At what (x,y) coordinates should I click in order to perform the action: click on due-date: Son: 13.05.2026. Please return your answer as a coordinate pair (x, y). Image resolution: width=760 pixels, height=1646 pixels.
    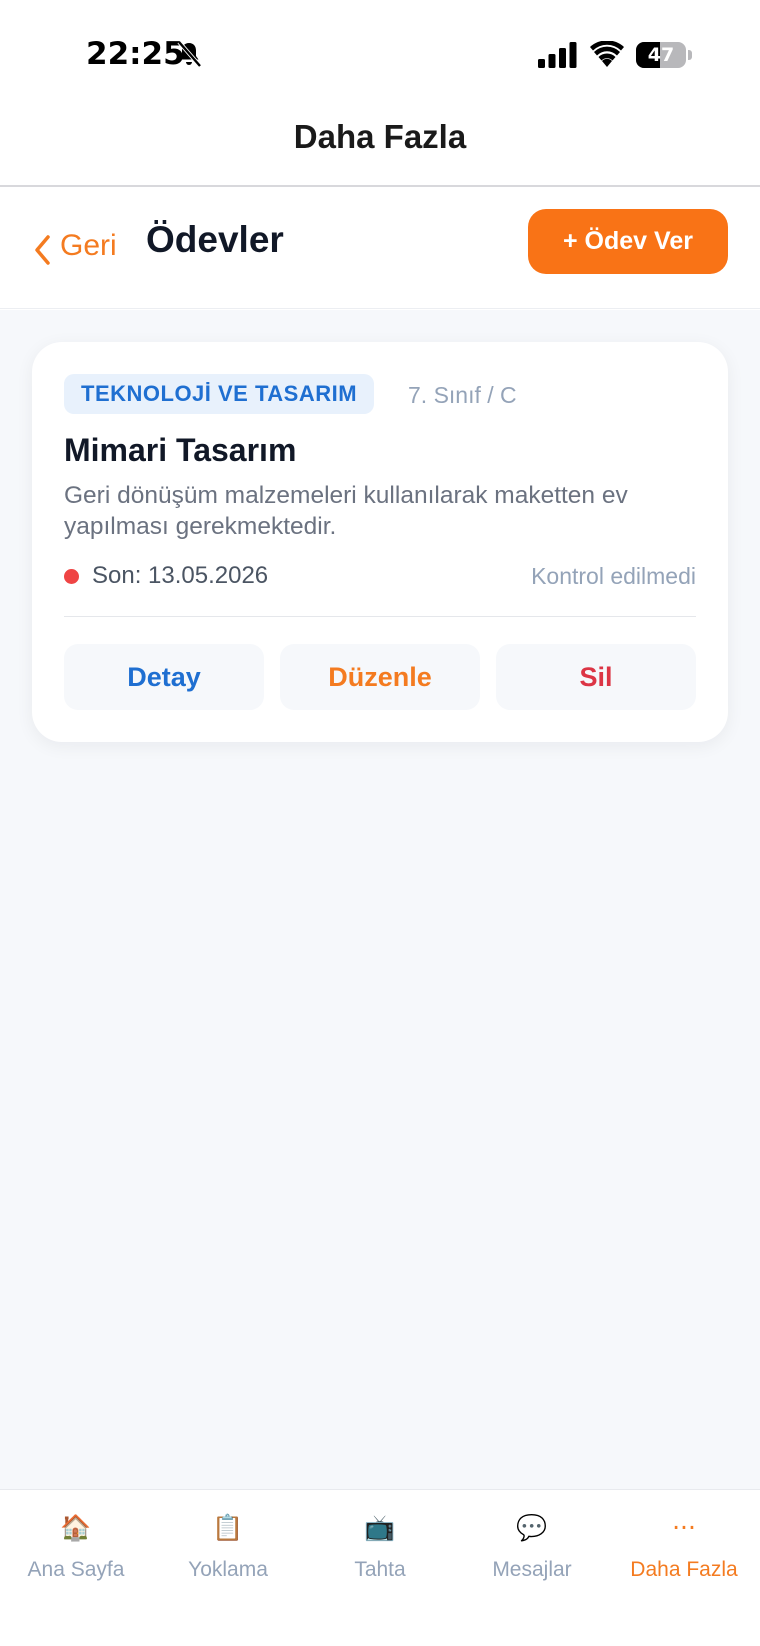
    Looking at the image, I should click on (180, 575).